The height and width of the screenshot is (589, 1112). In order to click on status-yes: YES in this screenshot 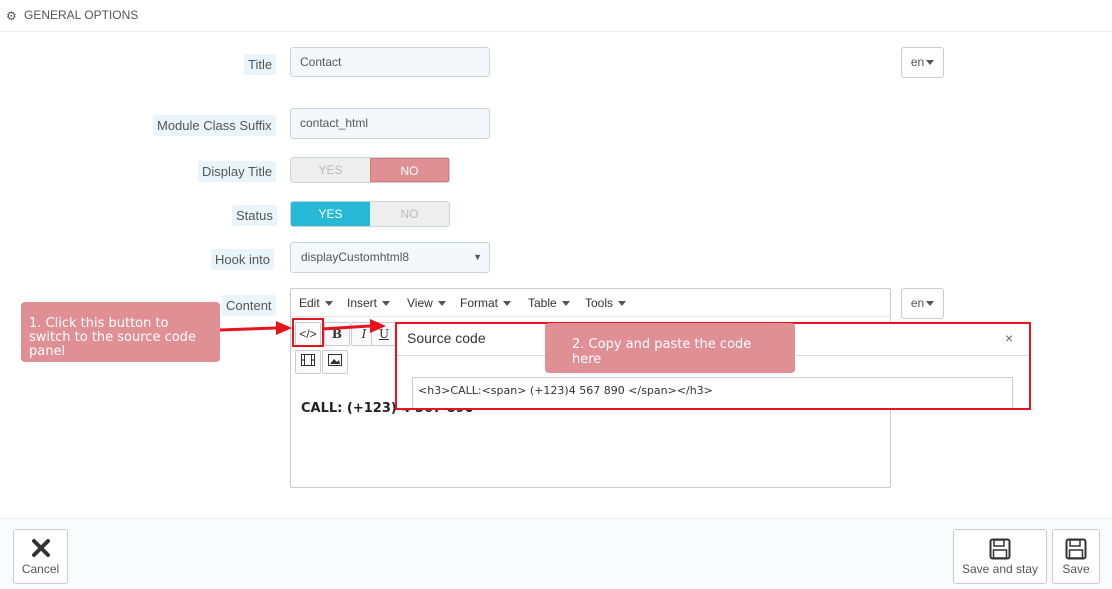, I will do `click(330, 214)`.